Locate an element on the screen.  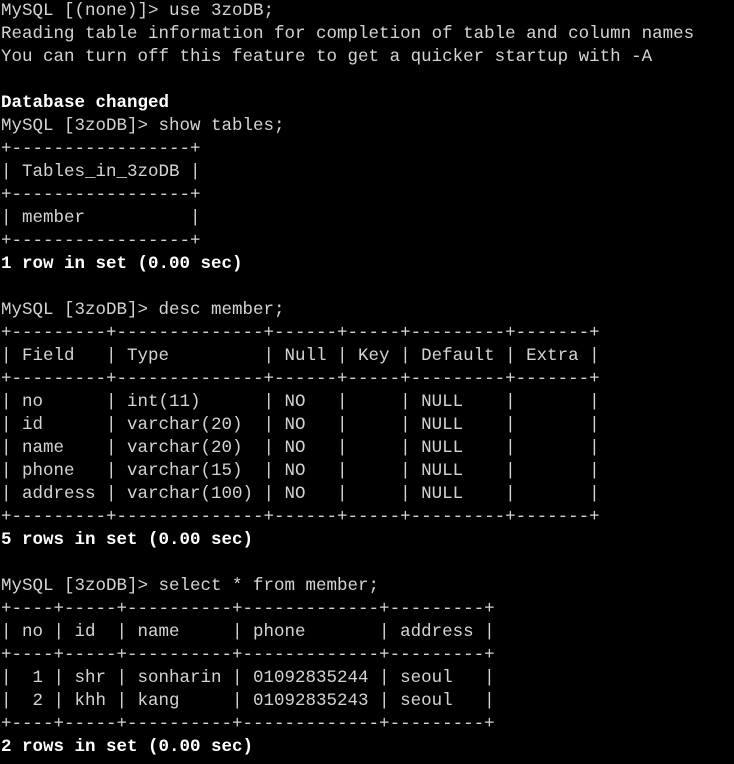
result-summary: 2 rows in set (0.00 sec) is located at coordinates (127, 747).